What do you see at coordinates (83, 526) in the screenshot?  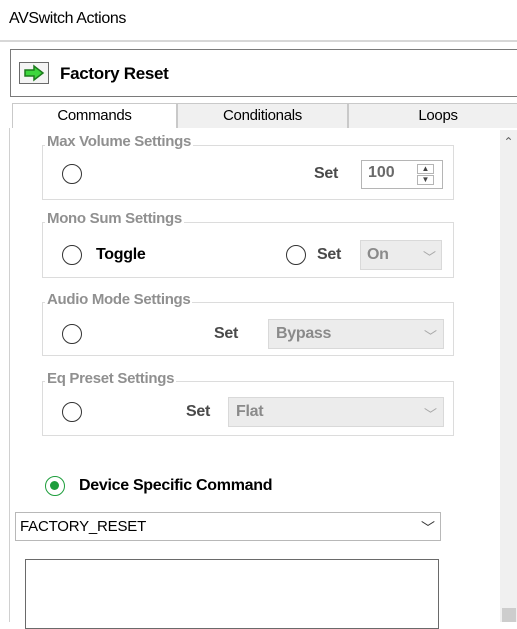 I see `device-command-value: FACTORY_RESET` at bounding box center [83, 526].